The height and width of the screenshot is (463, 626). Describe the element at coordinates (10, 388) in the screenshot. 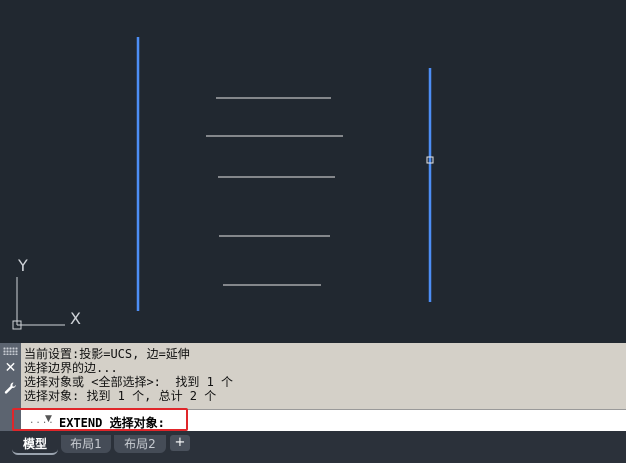

I see `wrench-icon` at that location.